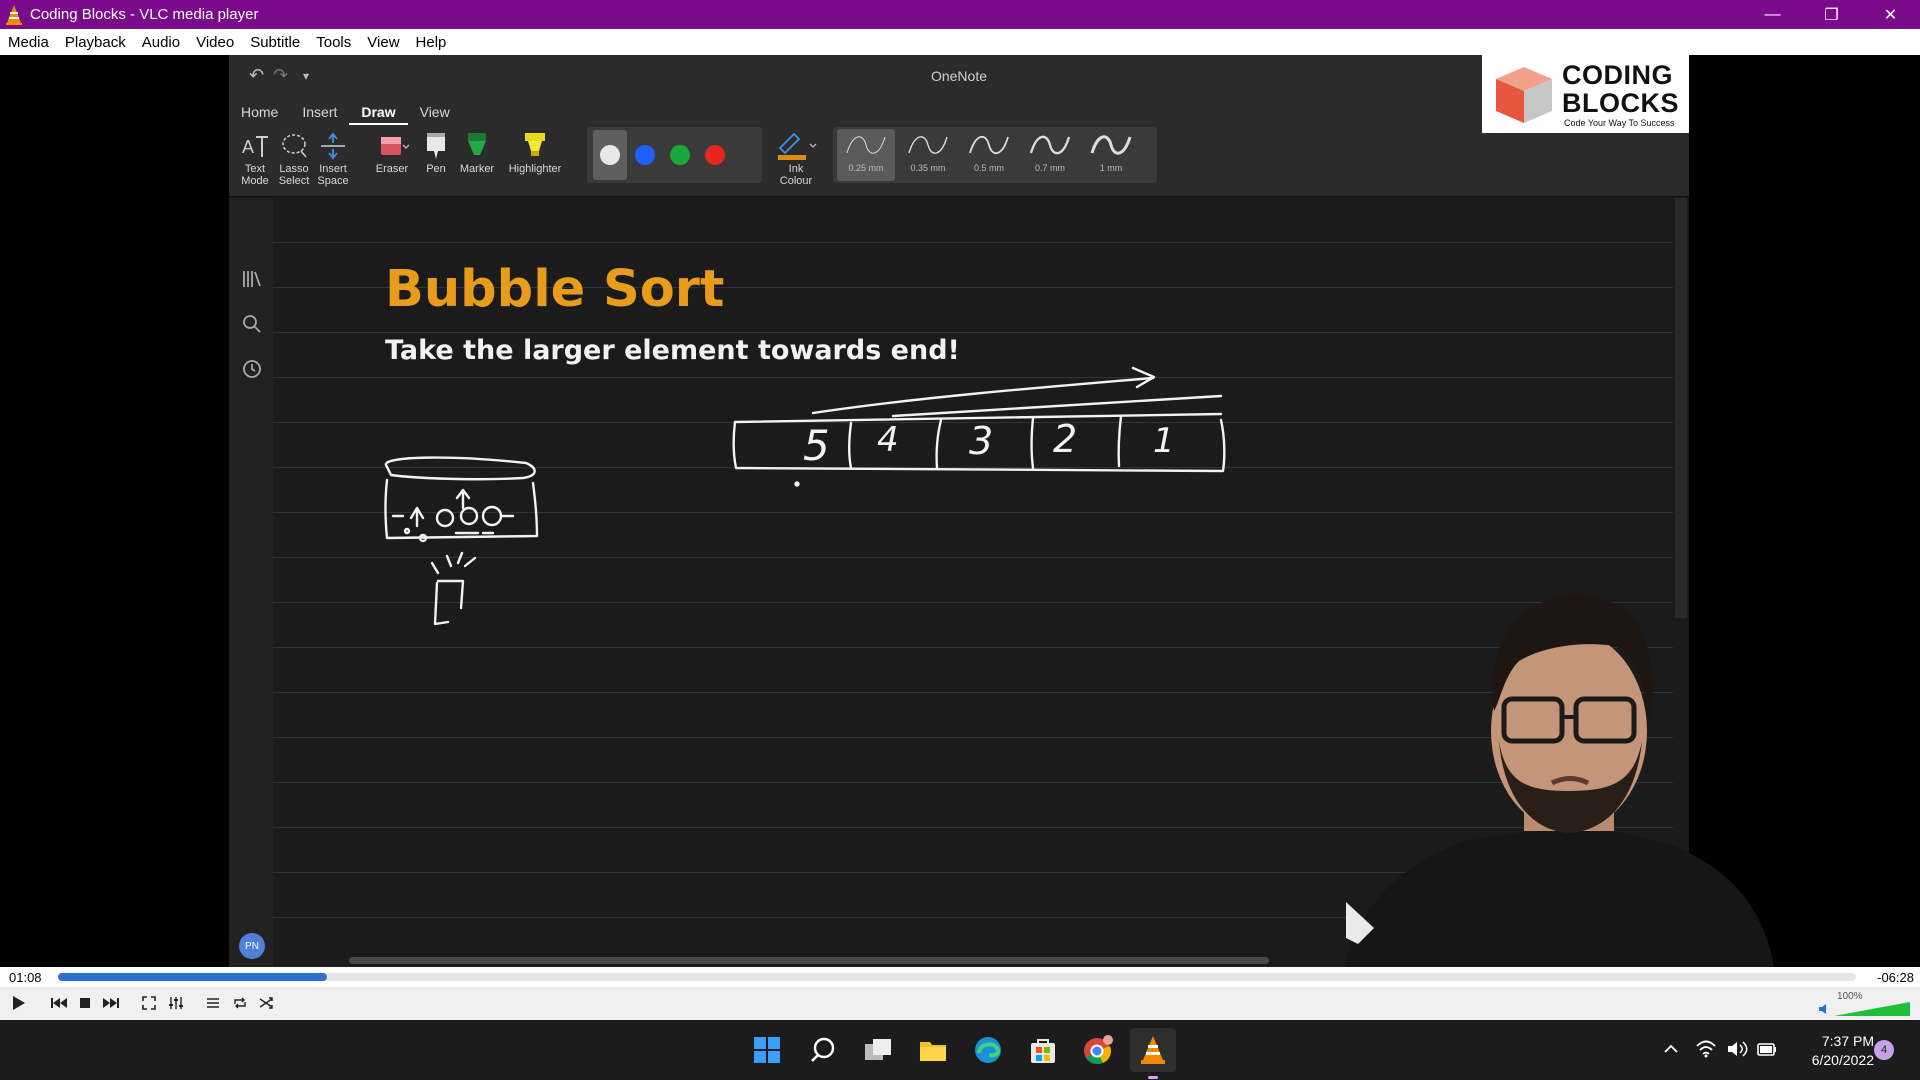  I want to click on store-button, so click(1043, 1050).